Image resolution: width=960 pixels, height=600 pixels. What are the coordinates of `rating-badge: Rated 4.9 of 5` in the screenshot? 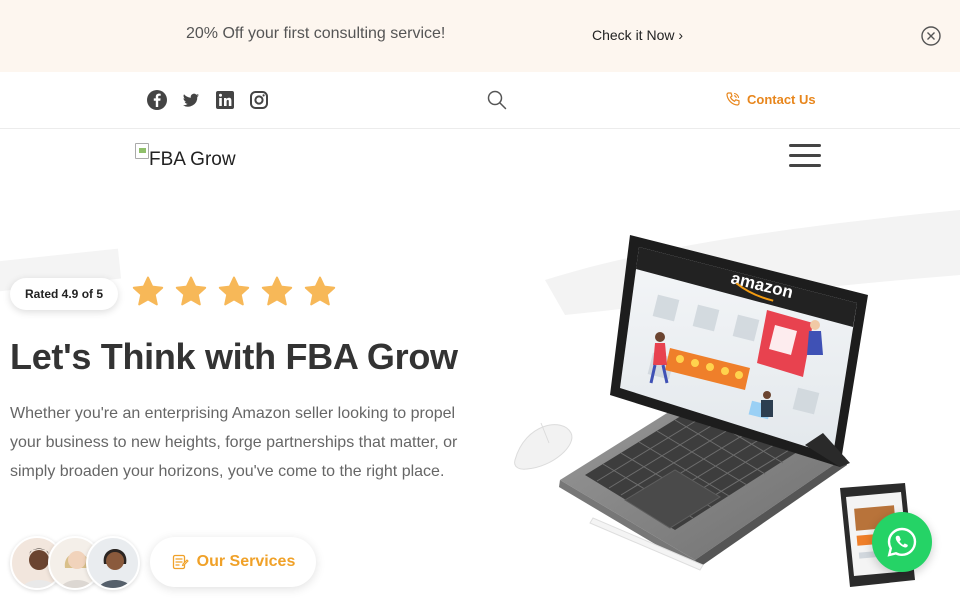 It's located at (64, 294).